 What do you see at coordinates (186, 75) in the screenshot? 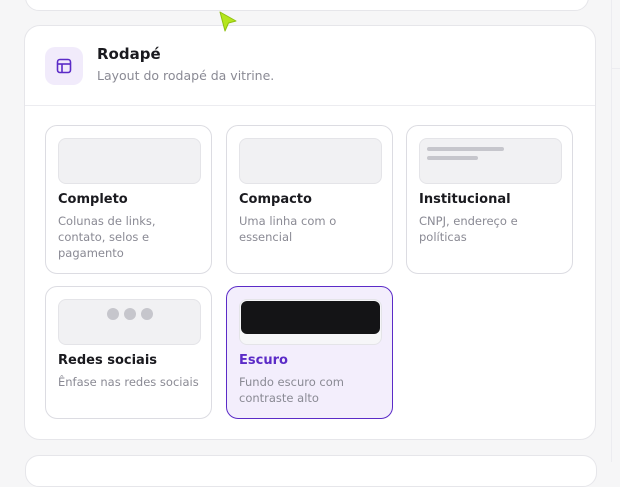
I see `section-subtitle: Layout do rodapé da vitrine.` at bounding box center [186, 75].